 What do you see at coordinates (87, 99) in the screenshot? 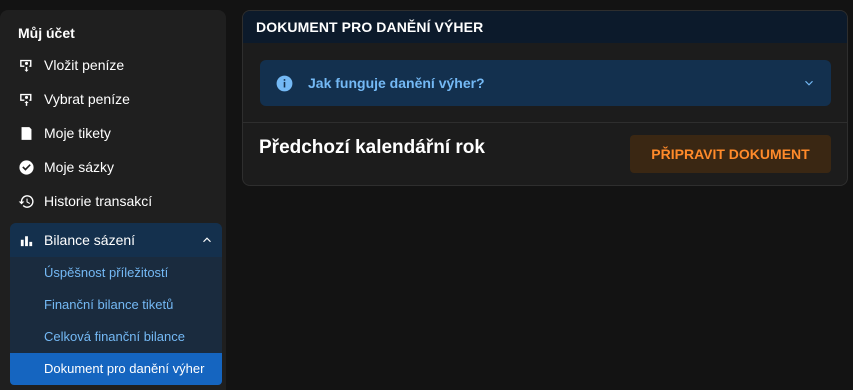
I see `sidebar-item-label: Vybrat peníze` at bounding box center [87, 99].